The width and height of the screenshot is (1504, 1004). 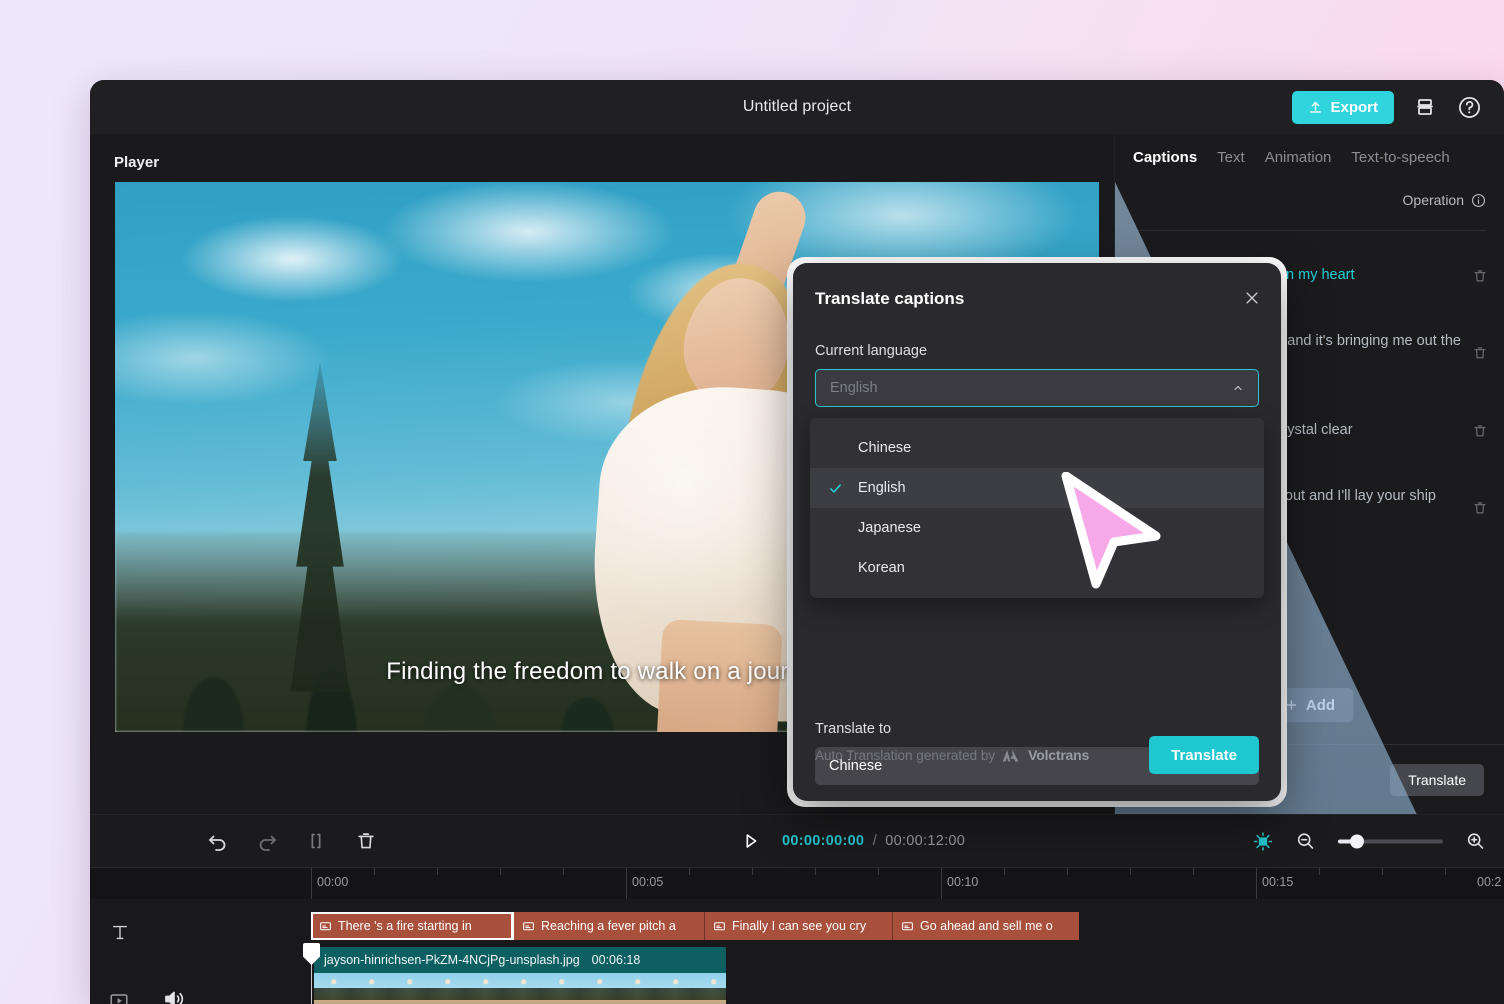 What do you see at coordinates (119, 996) in the screenshot?
I see `video-track-icon` at bounding box center [119, 996].